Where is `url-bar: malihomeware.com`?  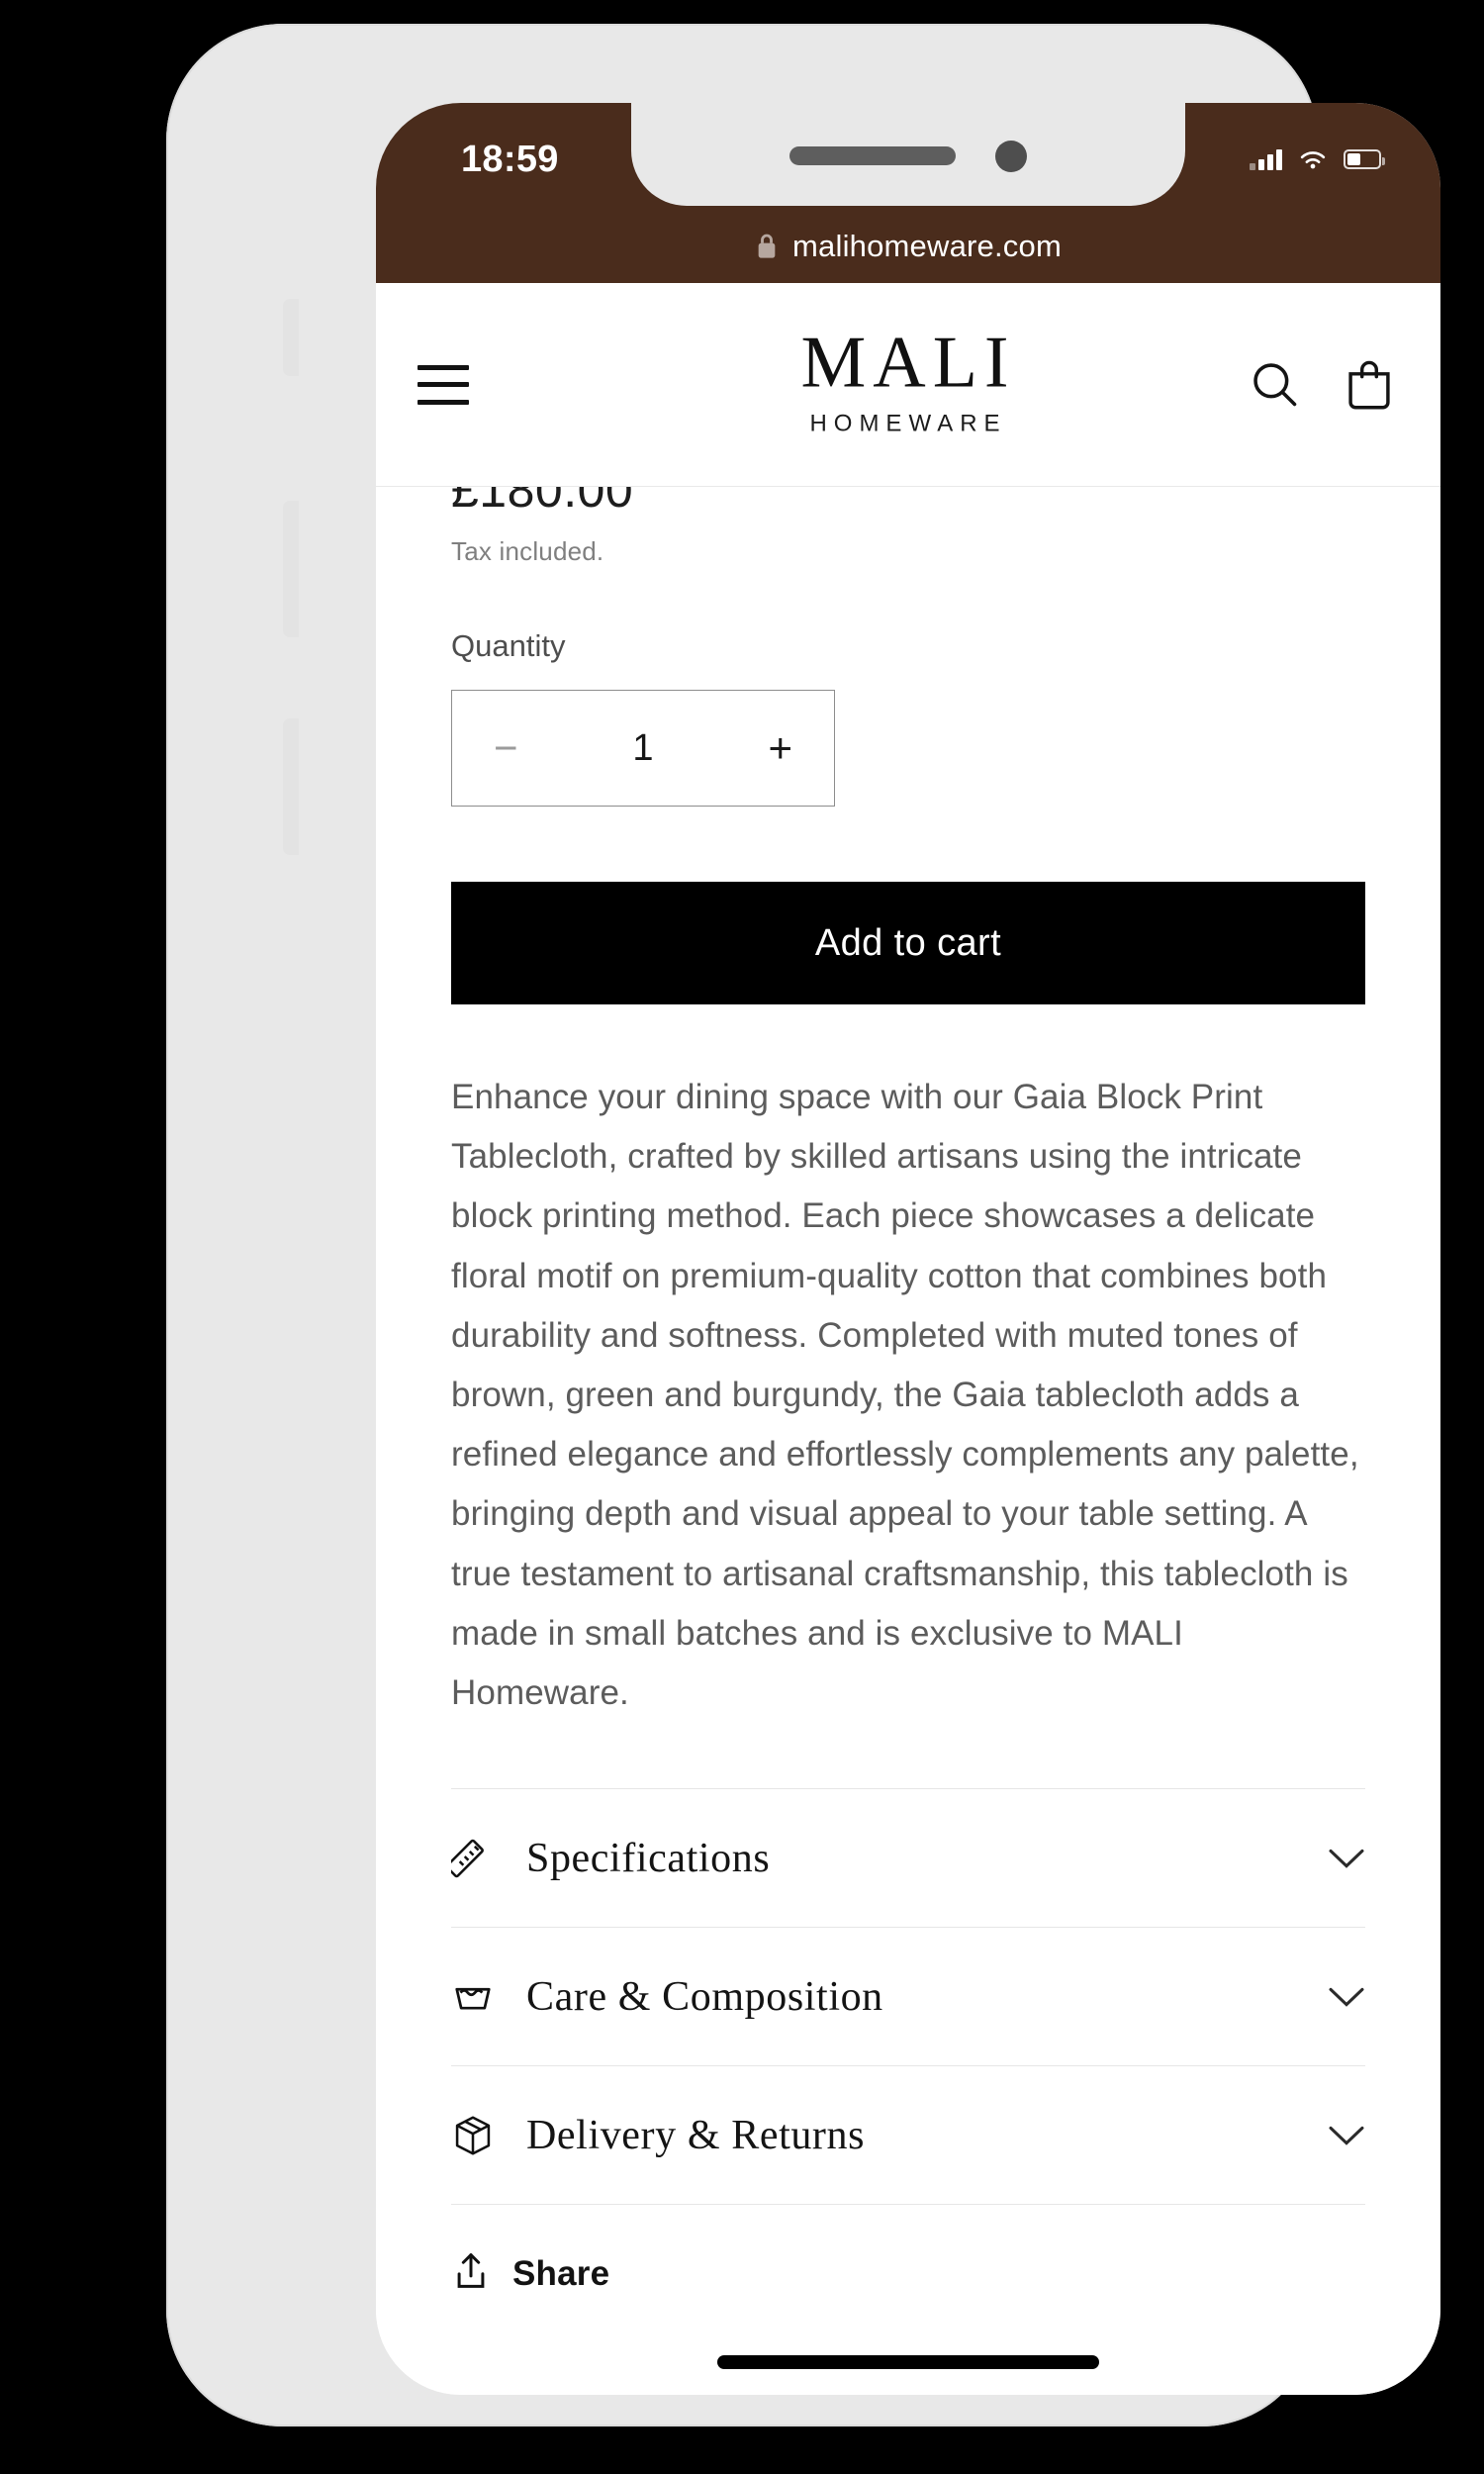 url-bar: malihomeware.com is located at coordinates (908, 247).